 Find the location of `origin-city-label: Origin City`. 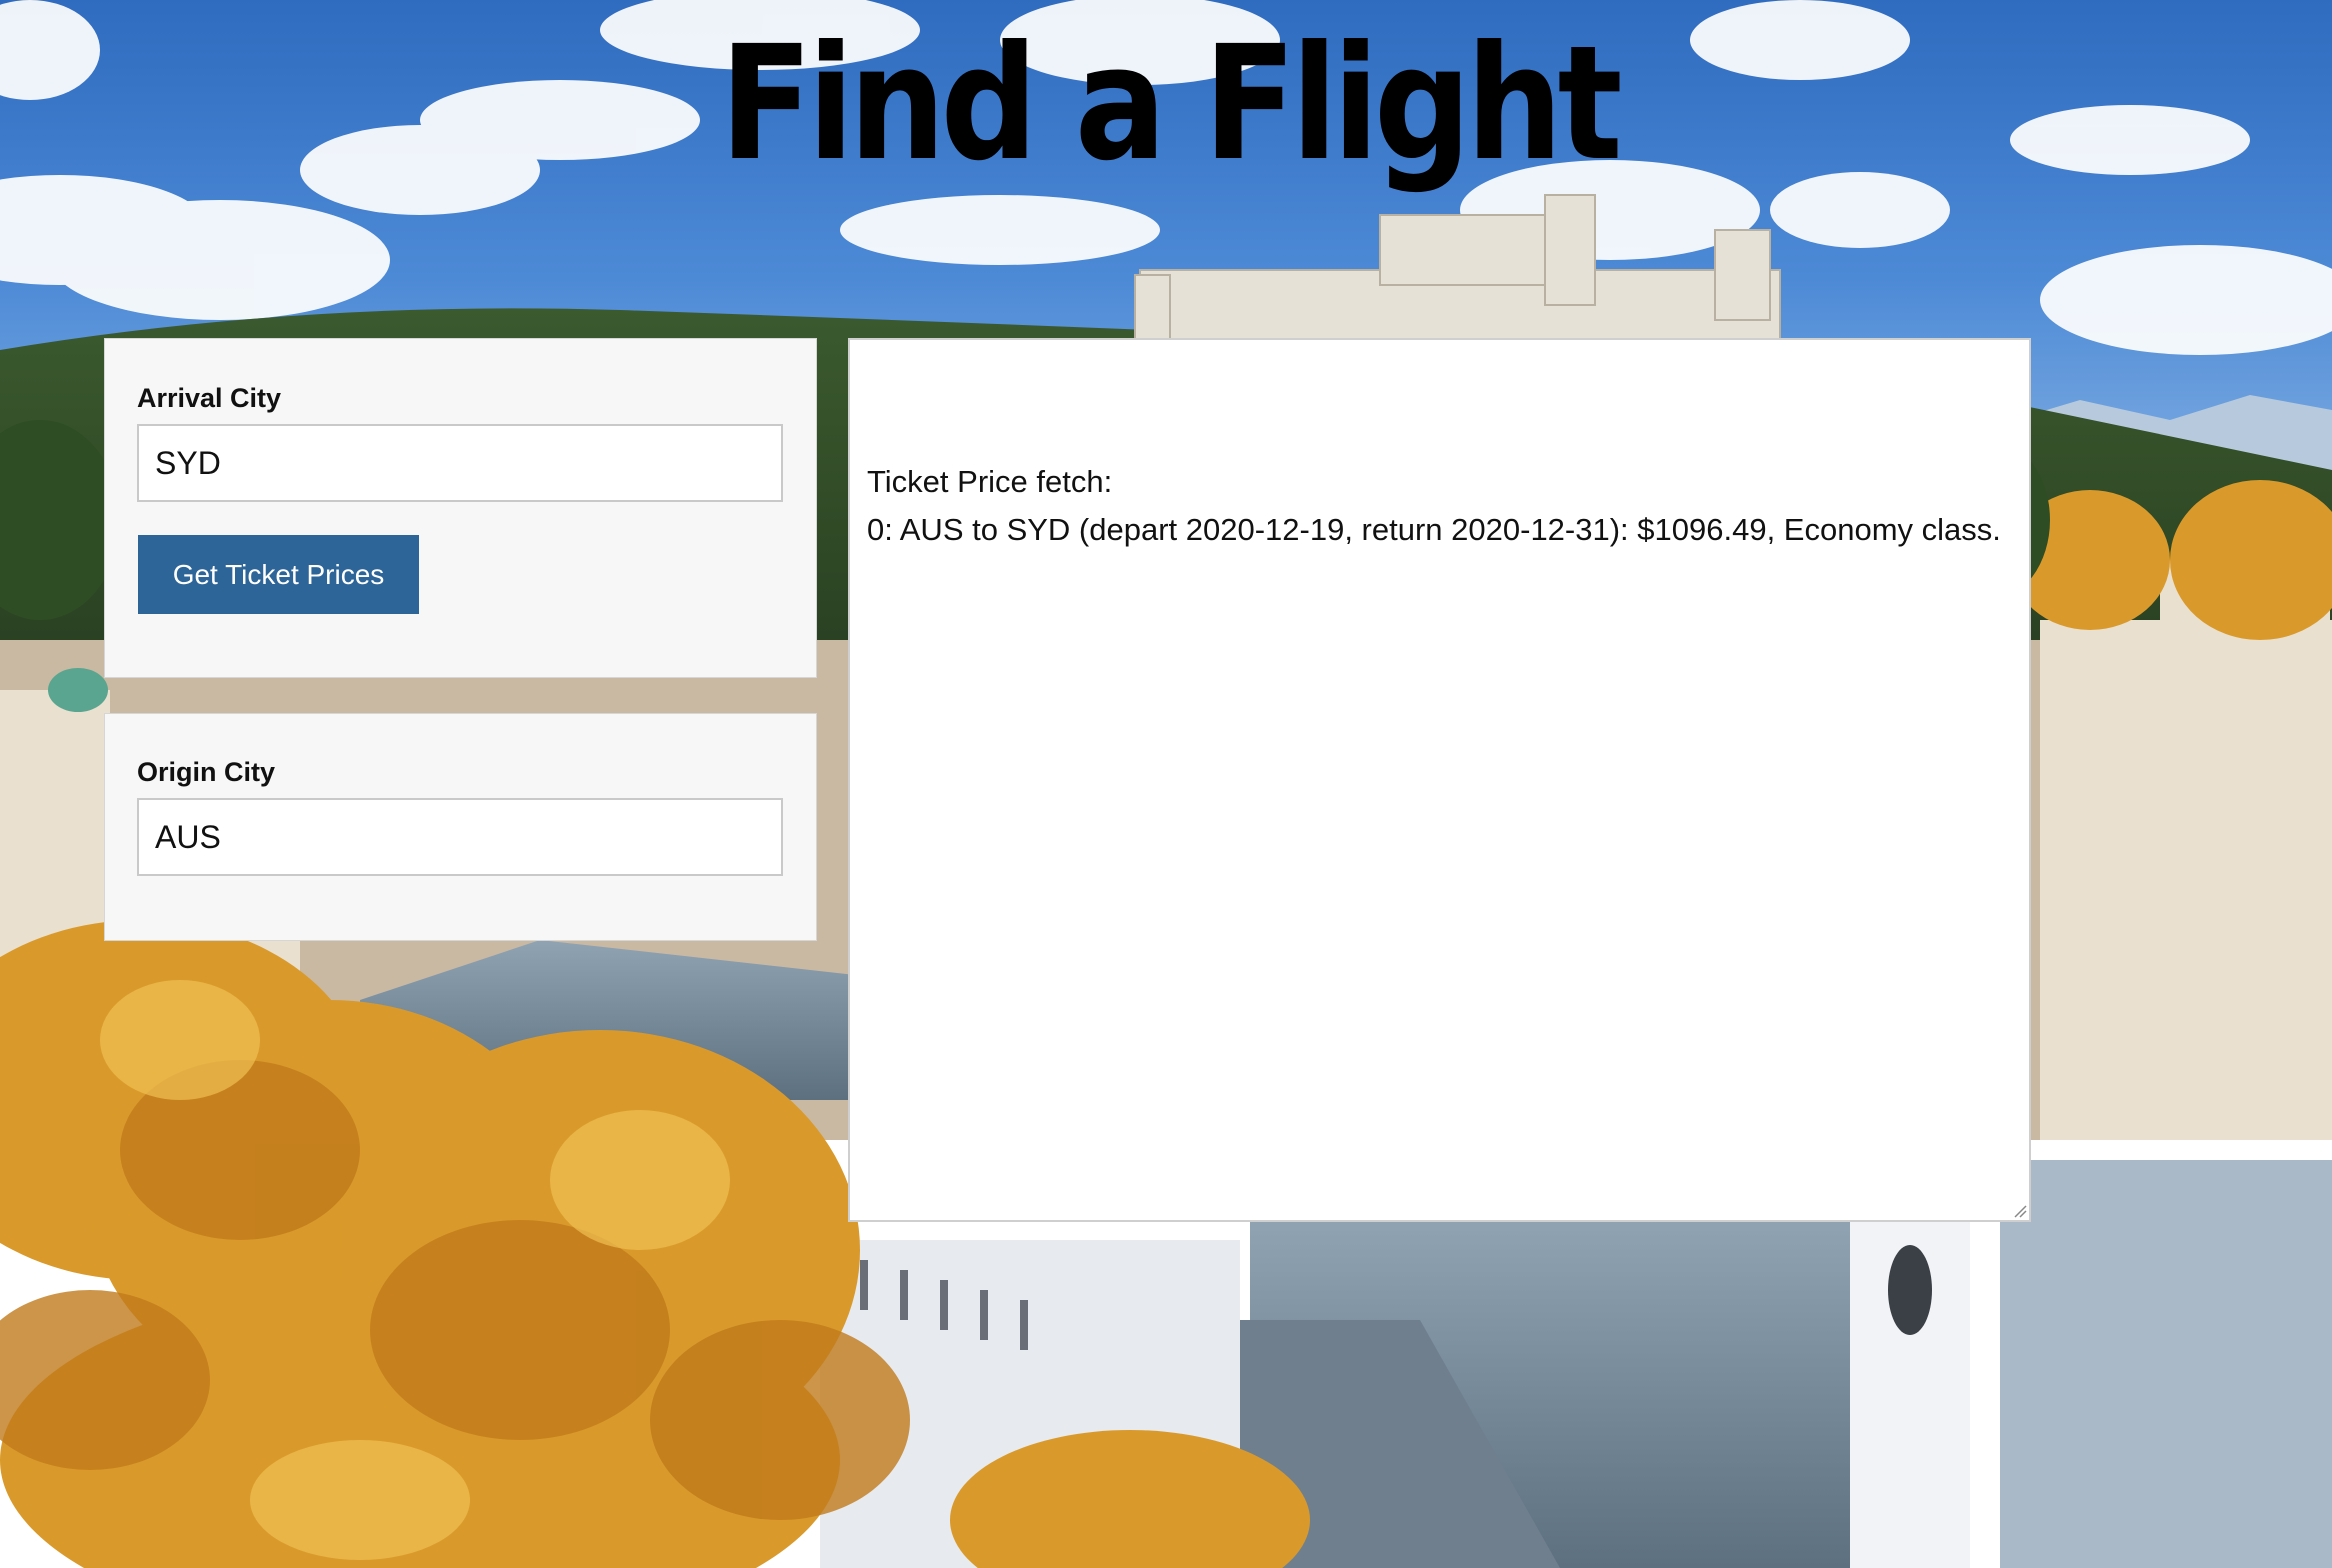

origin-city-label: Origin City is located at coordinates (206, 772).